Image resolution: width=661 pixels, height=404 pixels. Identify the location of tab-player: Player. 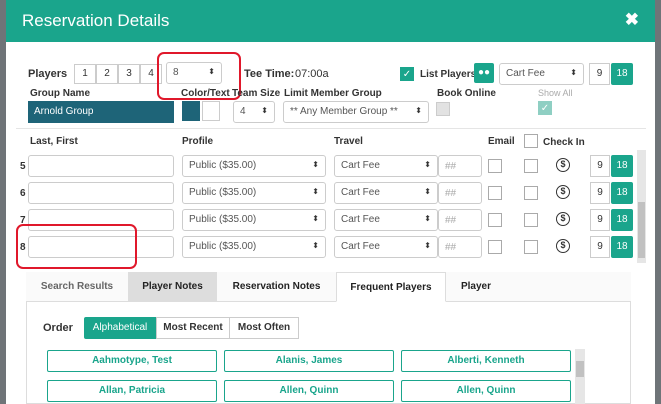
(476, 287).